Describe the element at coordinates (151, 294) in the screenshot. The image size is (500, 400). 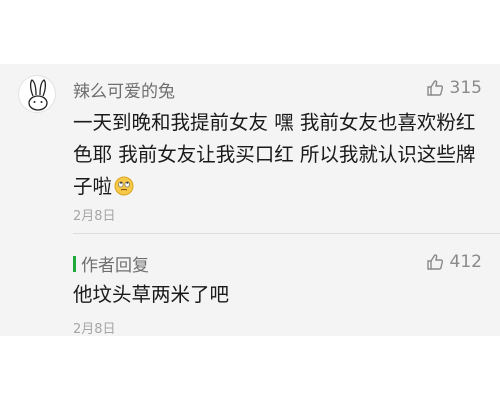
I see `reply-text: 他坟头草两米了吧` at that location.